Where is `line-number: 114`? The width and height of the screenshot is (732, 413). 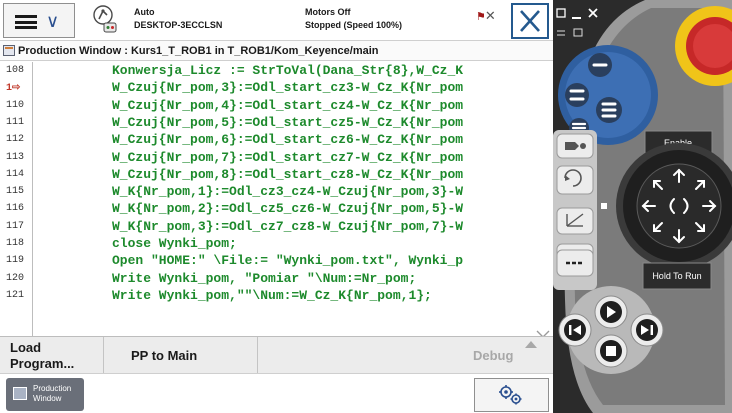 line-number: 114 is located at coordinates (15, 174).